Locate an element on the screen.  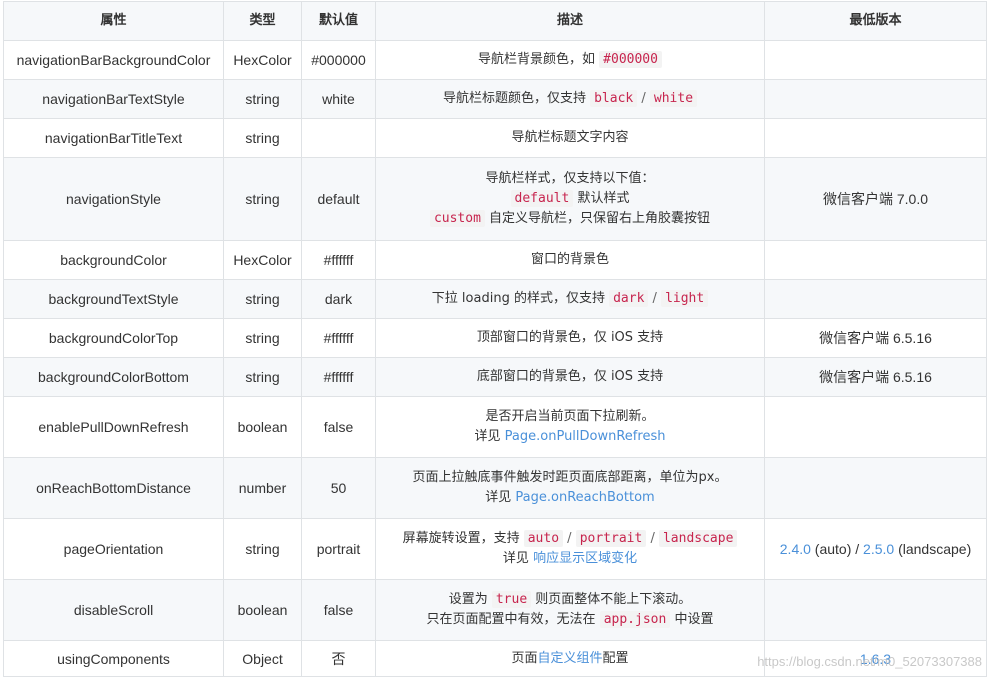
doc-link: 2.5.0 is located at coordinates (878, 549).